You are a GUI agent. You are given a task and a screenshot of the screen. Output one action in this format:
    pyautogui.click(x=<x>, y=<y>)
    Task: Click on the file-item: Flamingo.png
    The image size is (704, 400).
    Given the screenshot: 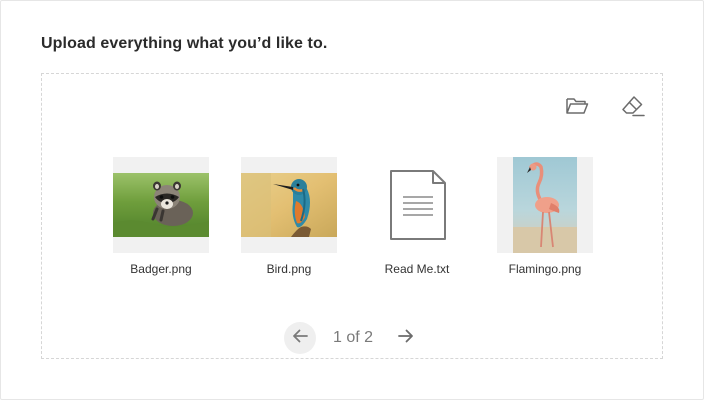 What is the action you would take?
    pyautogui.click(x=545, y=216)
    